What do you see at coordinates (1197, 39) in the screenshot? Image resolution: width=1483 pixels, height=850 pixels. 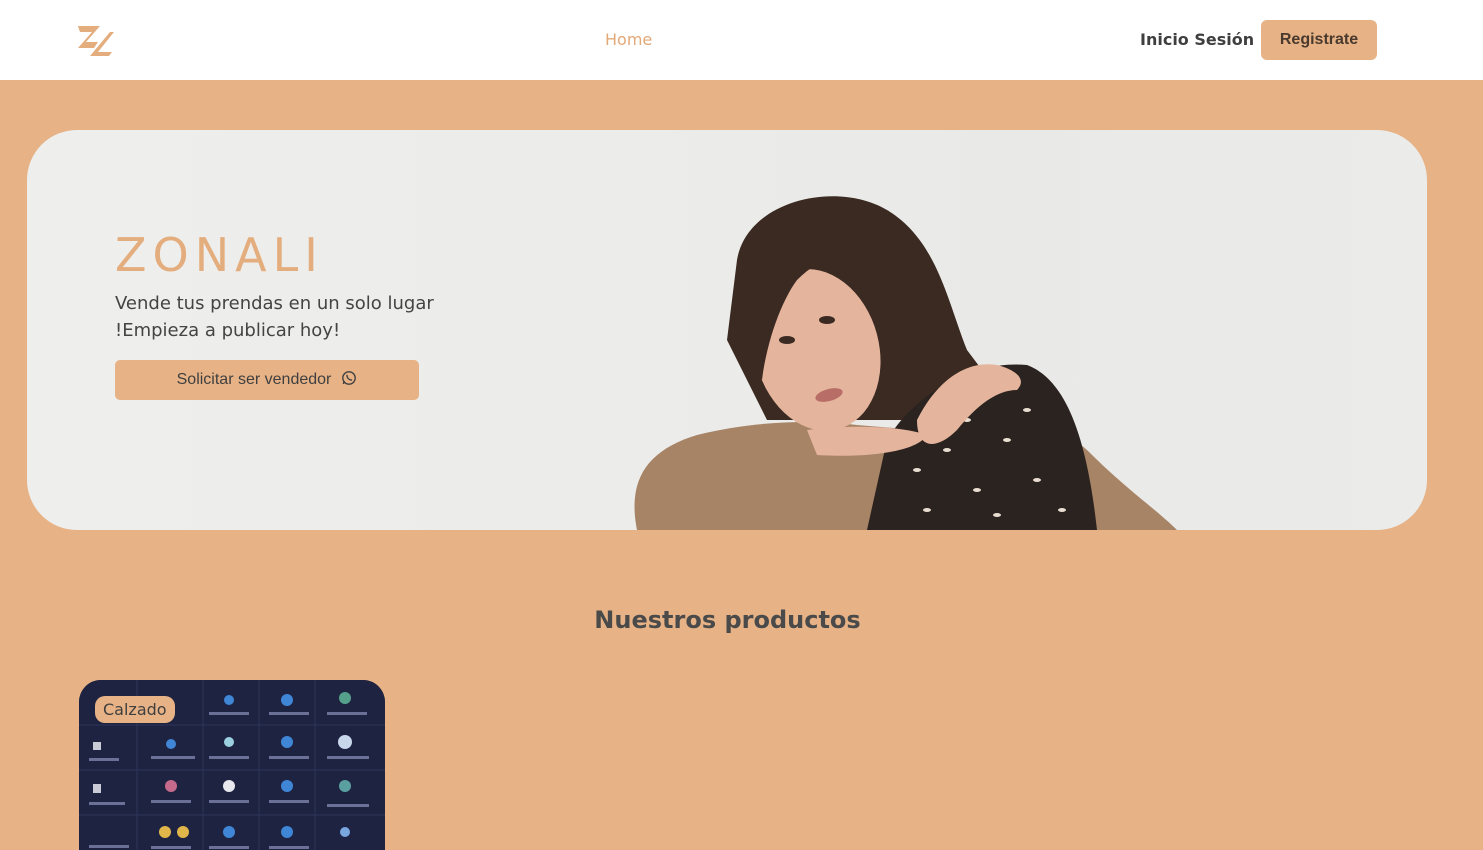 I see `login-link: Inicio Sesión` at bounding box center [1197, 39].